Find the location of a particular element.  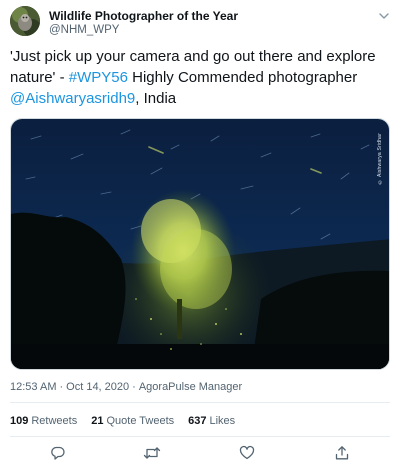

author-handle: @NHM_WPY is located at coordinates (84, 30).